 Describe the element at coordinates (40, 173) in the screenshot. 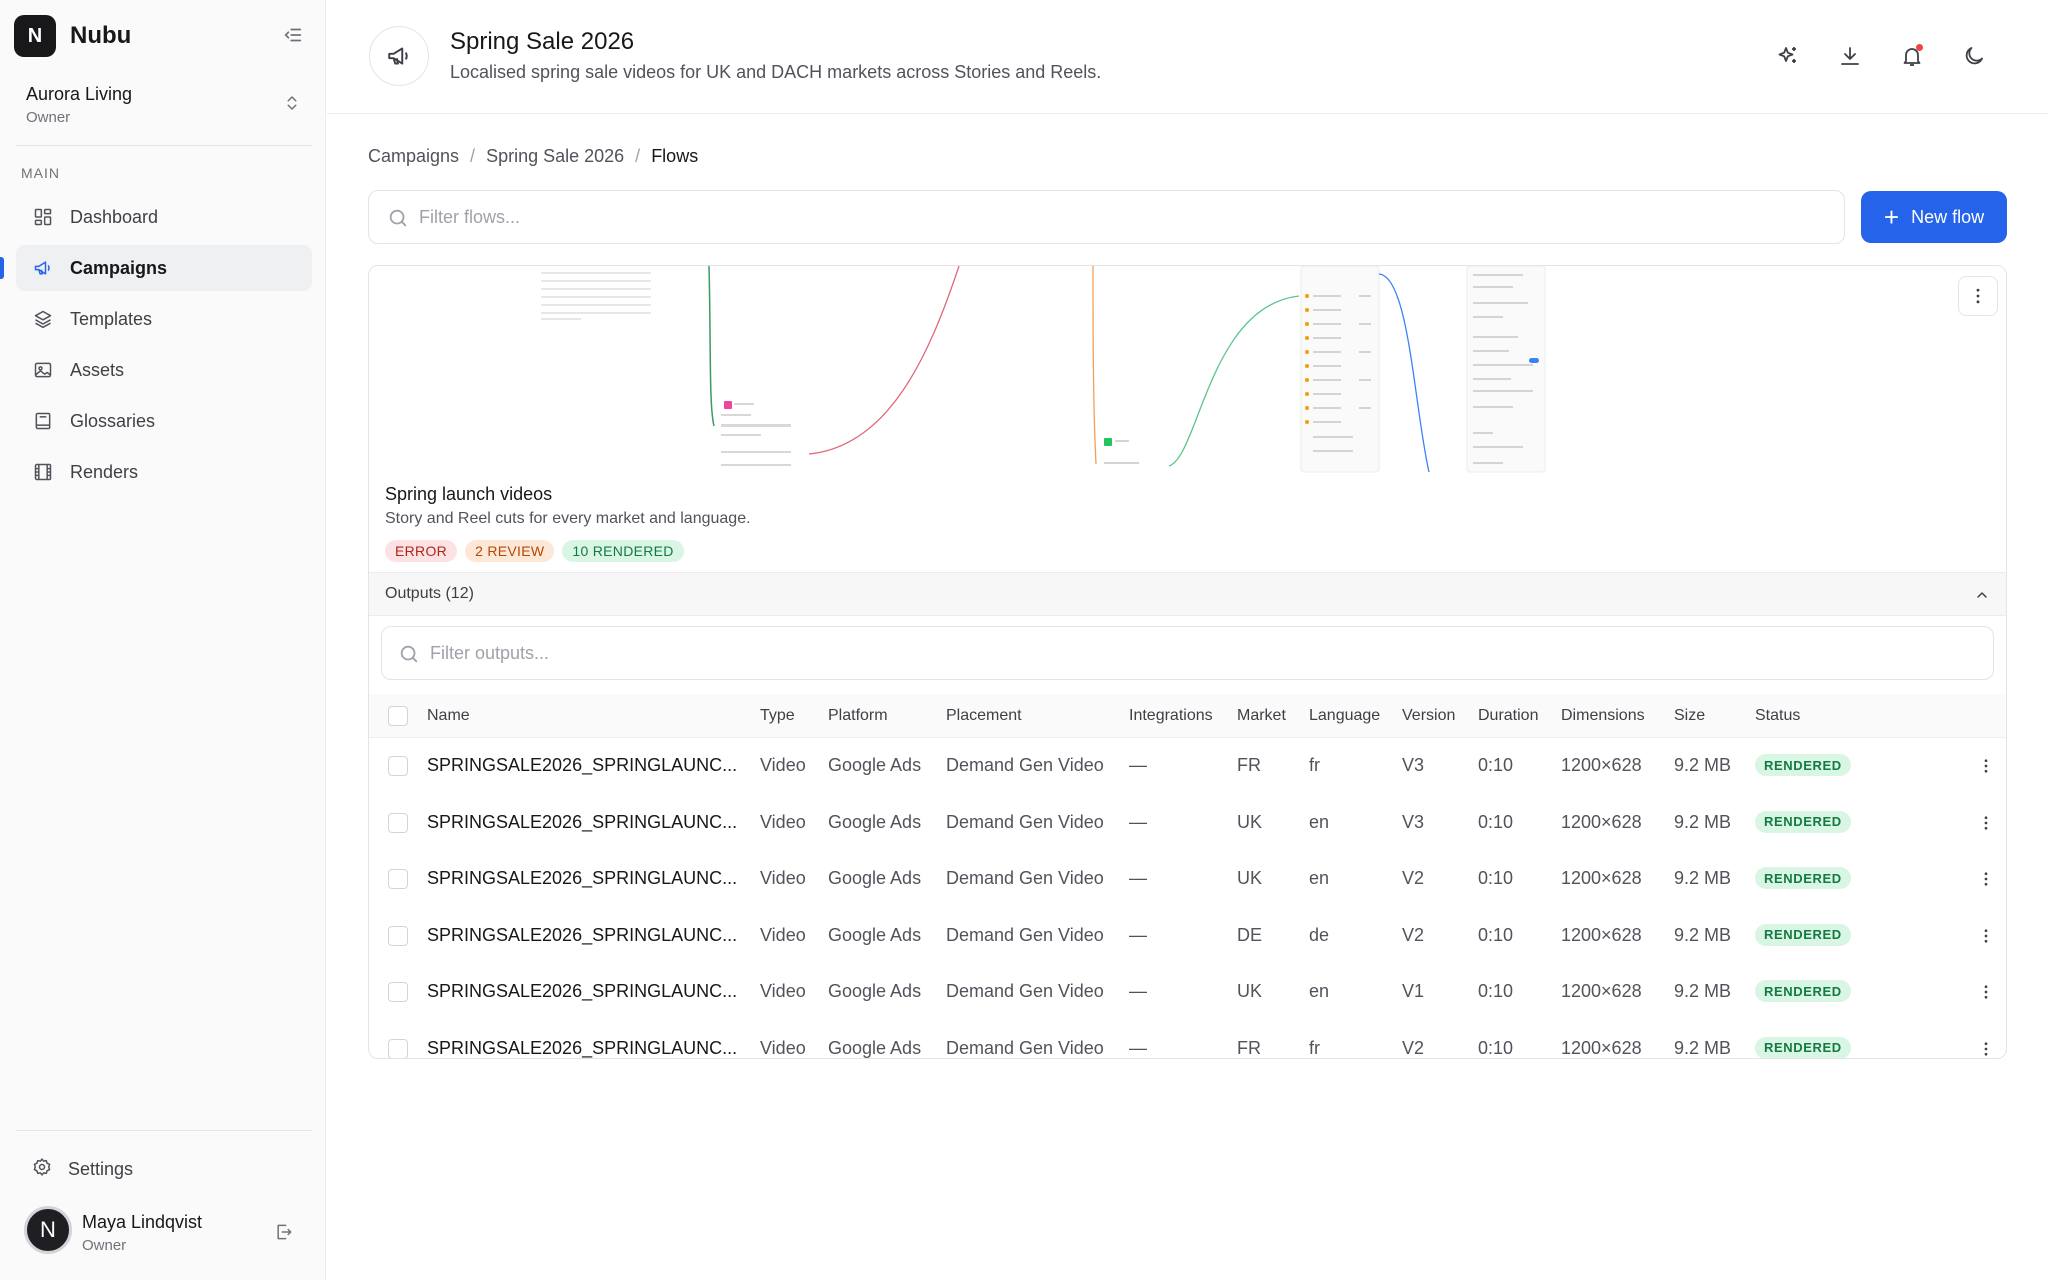

I see `nav-section-label: MAIN` at that location.